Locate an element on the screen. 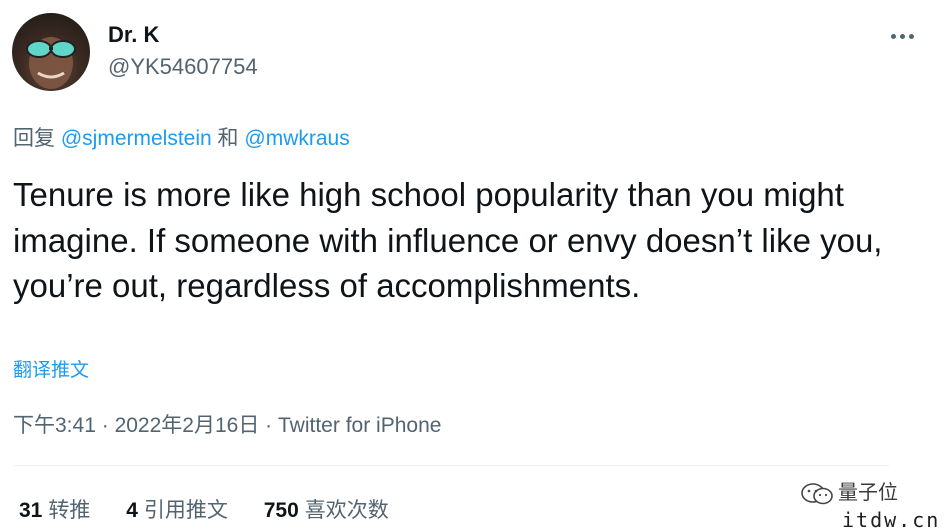 This screenshot has height=532, width=944. tweet-source: Twitter for iPhone is located at coordinates (359, 425).